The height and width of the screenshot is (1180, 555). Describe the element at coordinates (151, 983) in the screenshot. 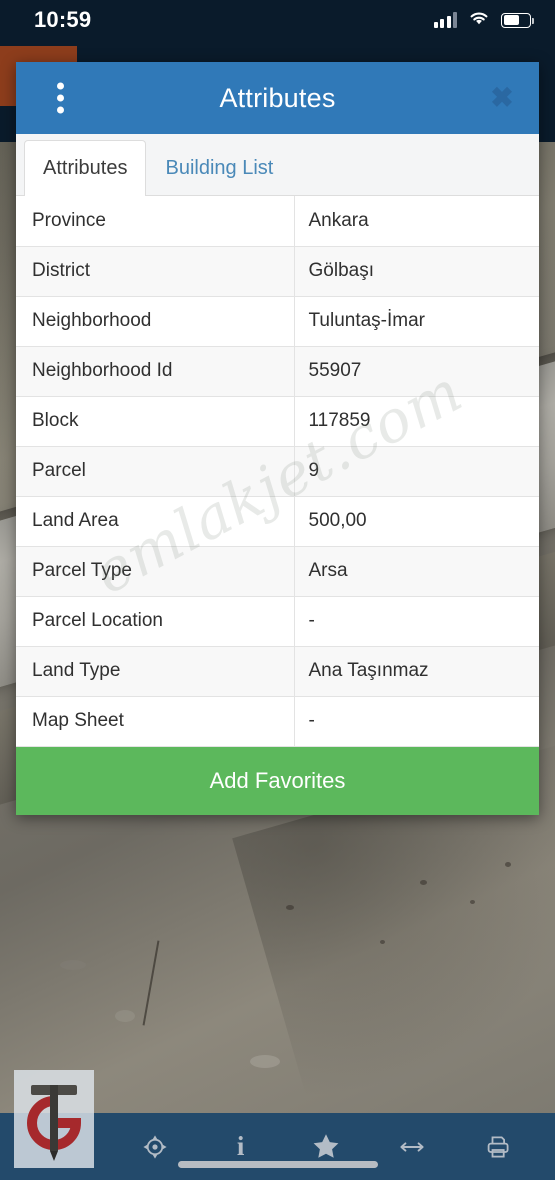

I see `utility-pole` at that location.